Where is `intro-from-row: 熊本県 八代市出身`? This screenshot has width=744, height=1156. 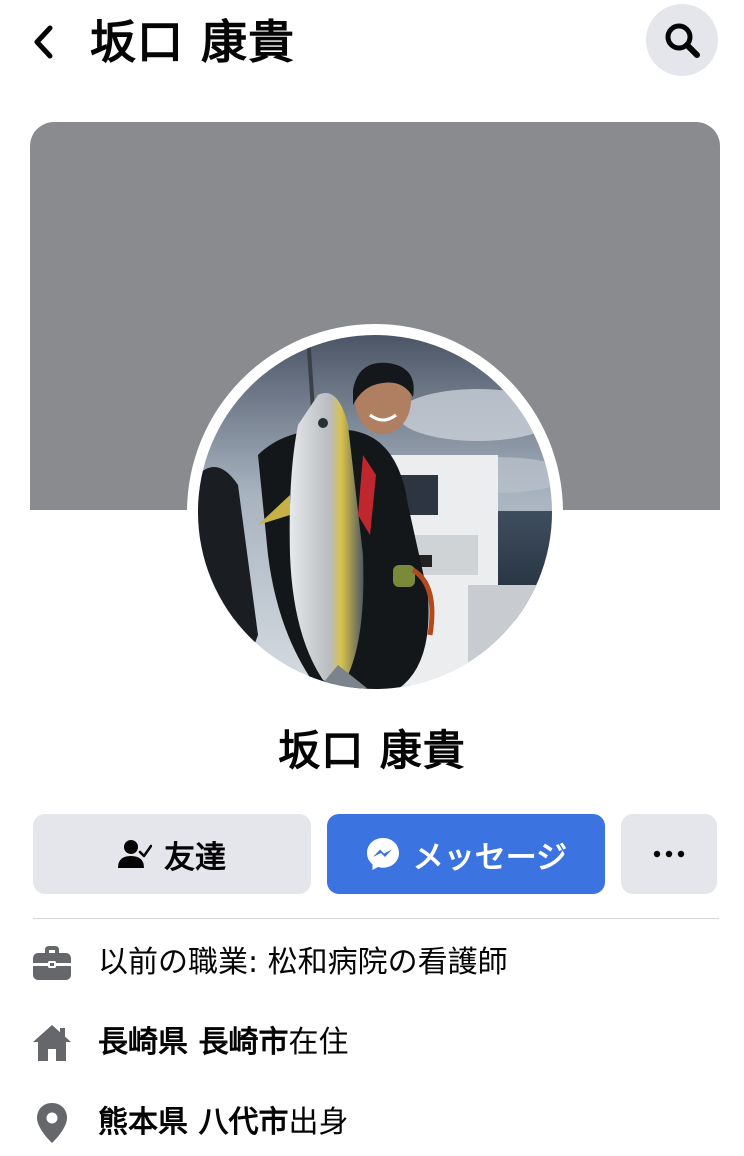
intro-from-row: 熊本県 八代市出身 is located at coordinates (375, 1123).